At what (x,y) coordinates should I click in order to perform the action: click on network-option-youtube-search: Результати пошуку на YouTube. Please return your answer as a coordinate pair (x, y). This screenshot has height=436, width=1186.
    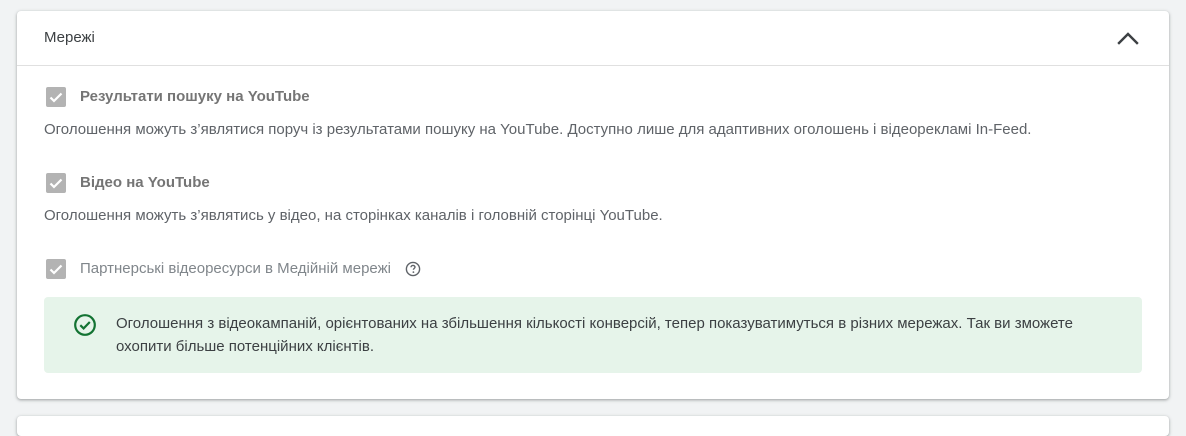
    Looking at the image, I should click on (178, 97).